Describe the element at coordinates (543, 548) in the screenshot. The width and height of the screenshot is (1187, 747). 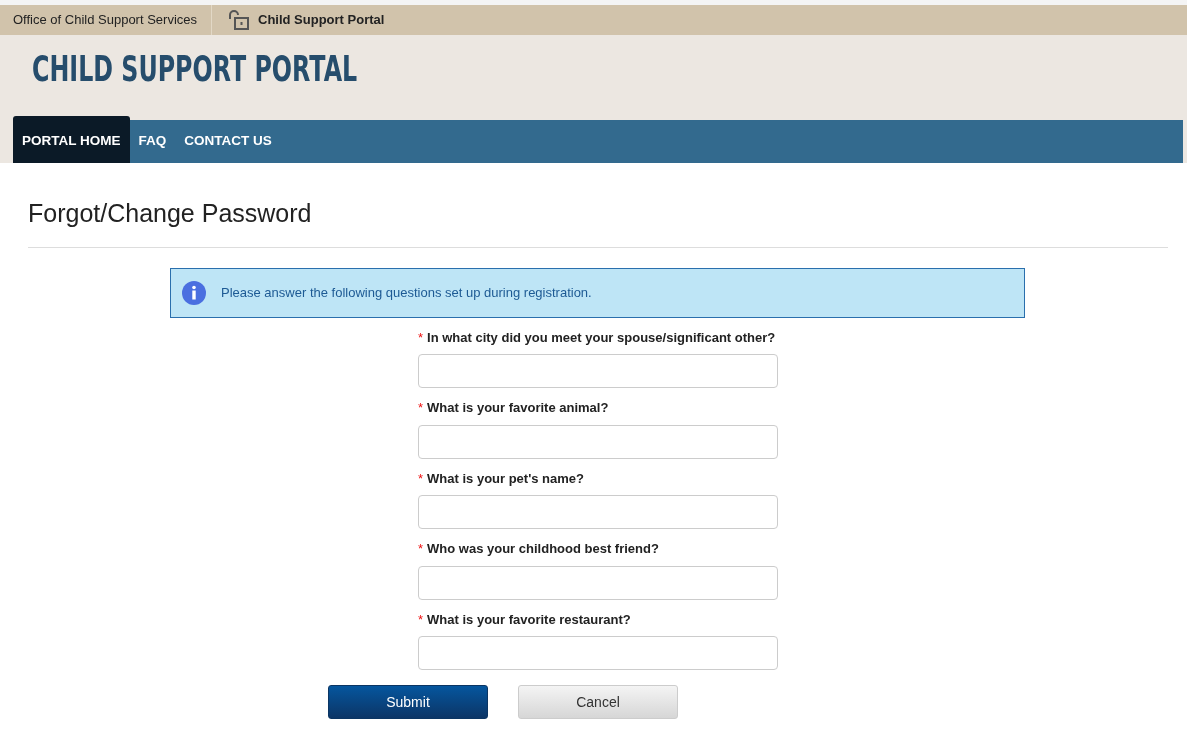
I see `question-label: Who was your childhood best friend?` at that location.